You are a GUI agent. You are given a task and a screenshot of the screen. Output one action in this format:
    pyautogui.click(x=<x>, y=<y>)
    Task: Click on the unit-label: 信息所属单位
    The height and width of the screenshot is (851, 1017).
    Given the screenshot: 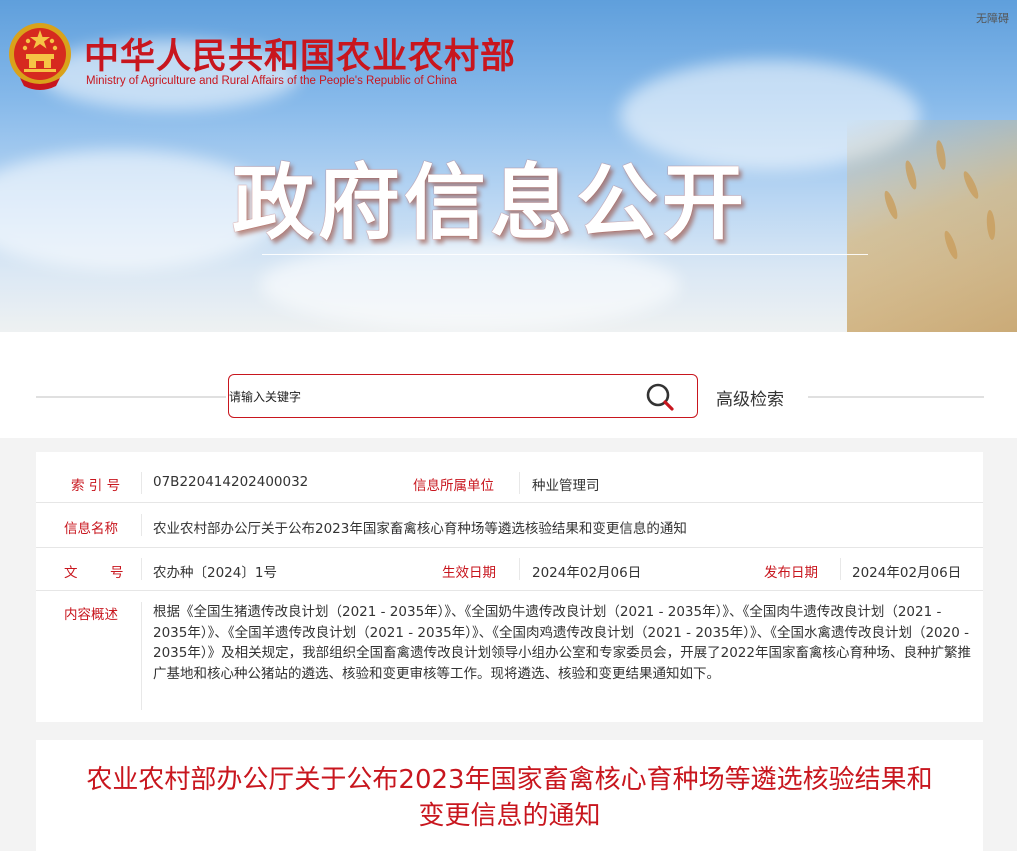 What is the action you would take?
    pyautogui.click(x=453, y=486)
    